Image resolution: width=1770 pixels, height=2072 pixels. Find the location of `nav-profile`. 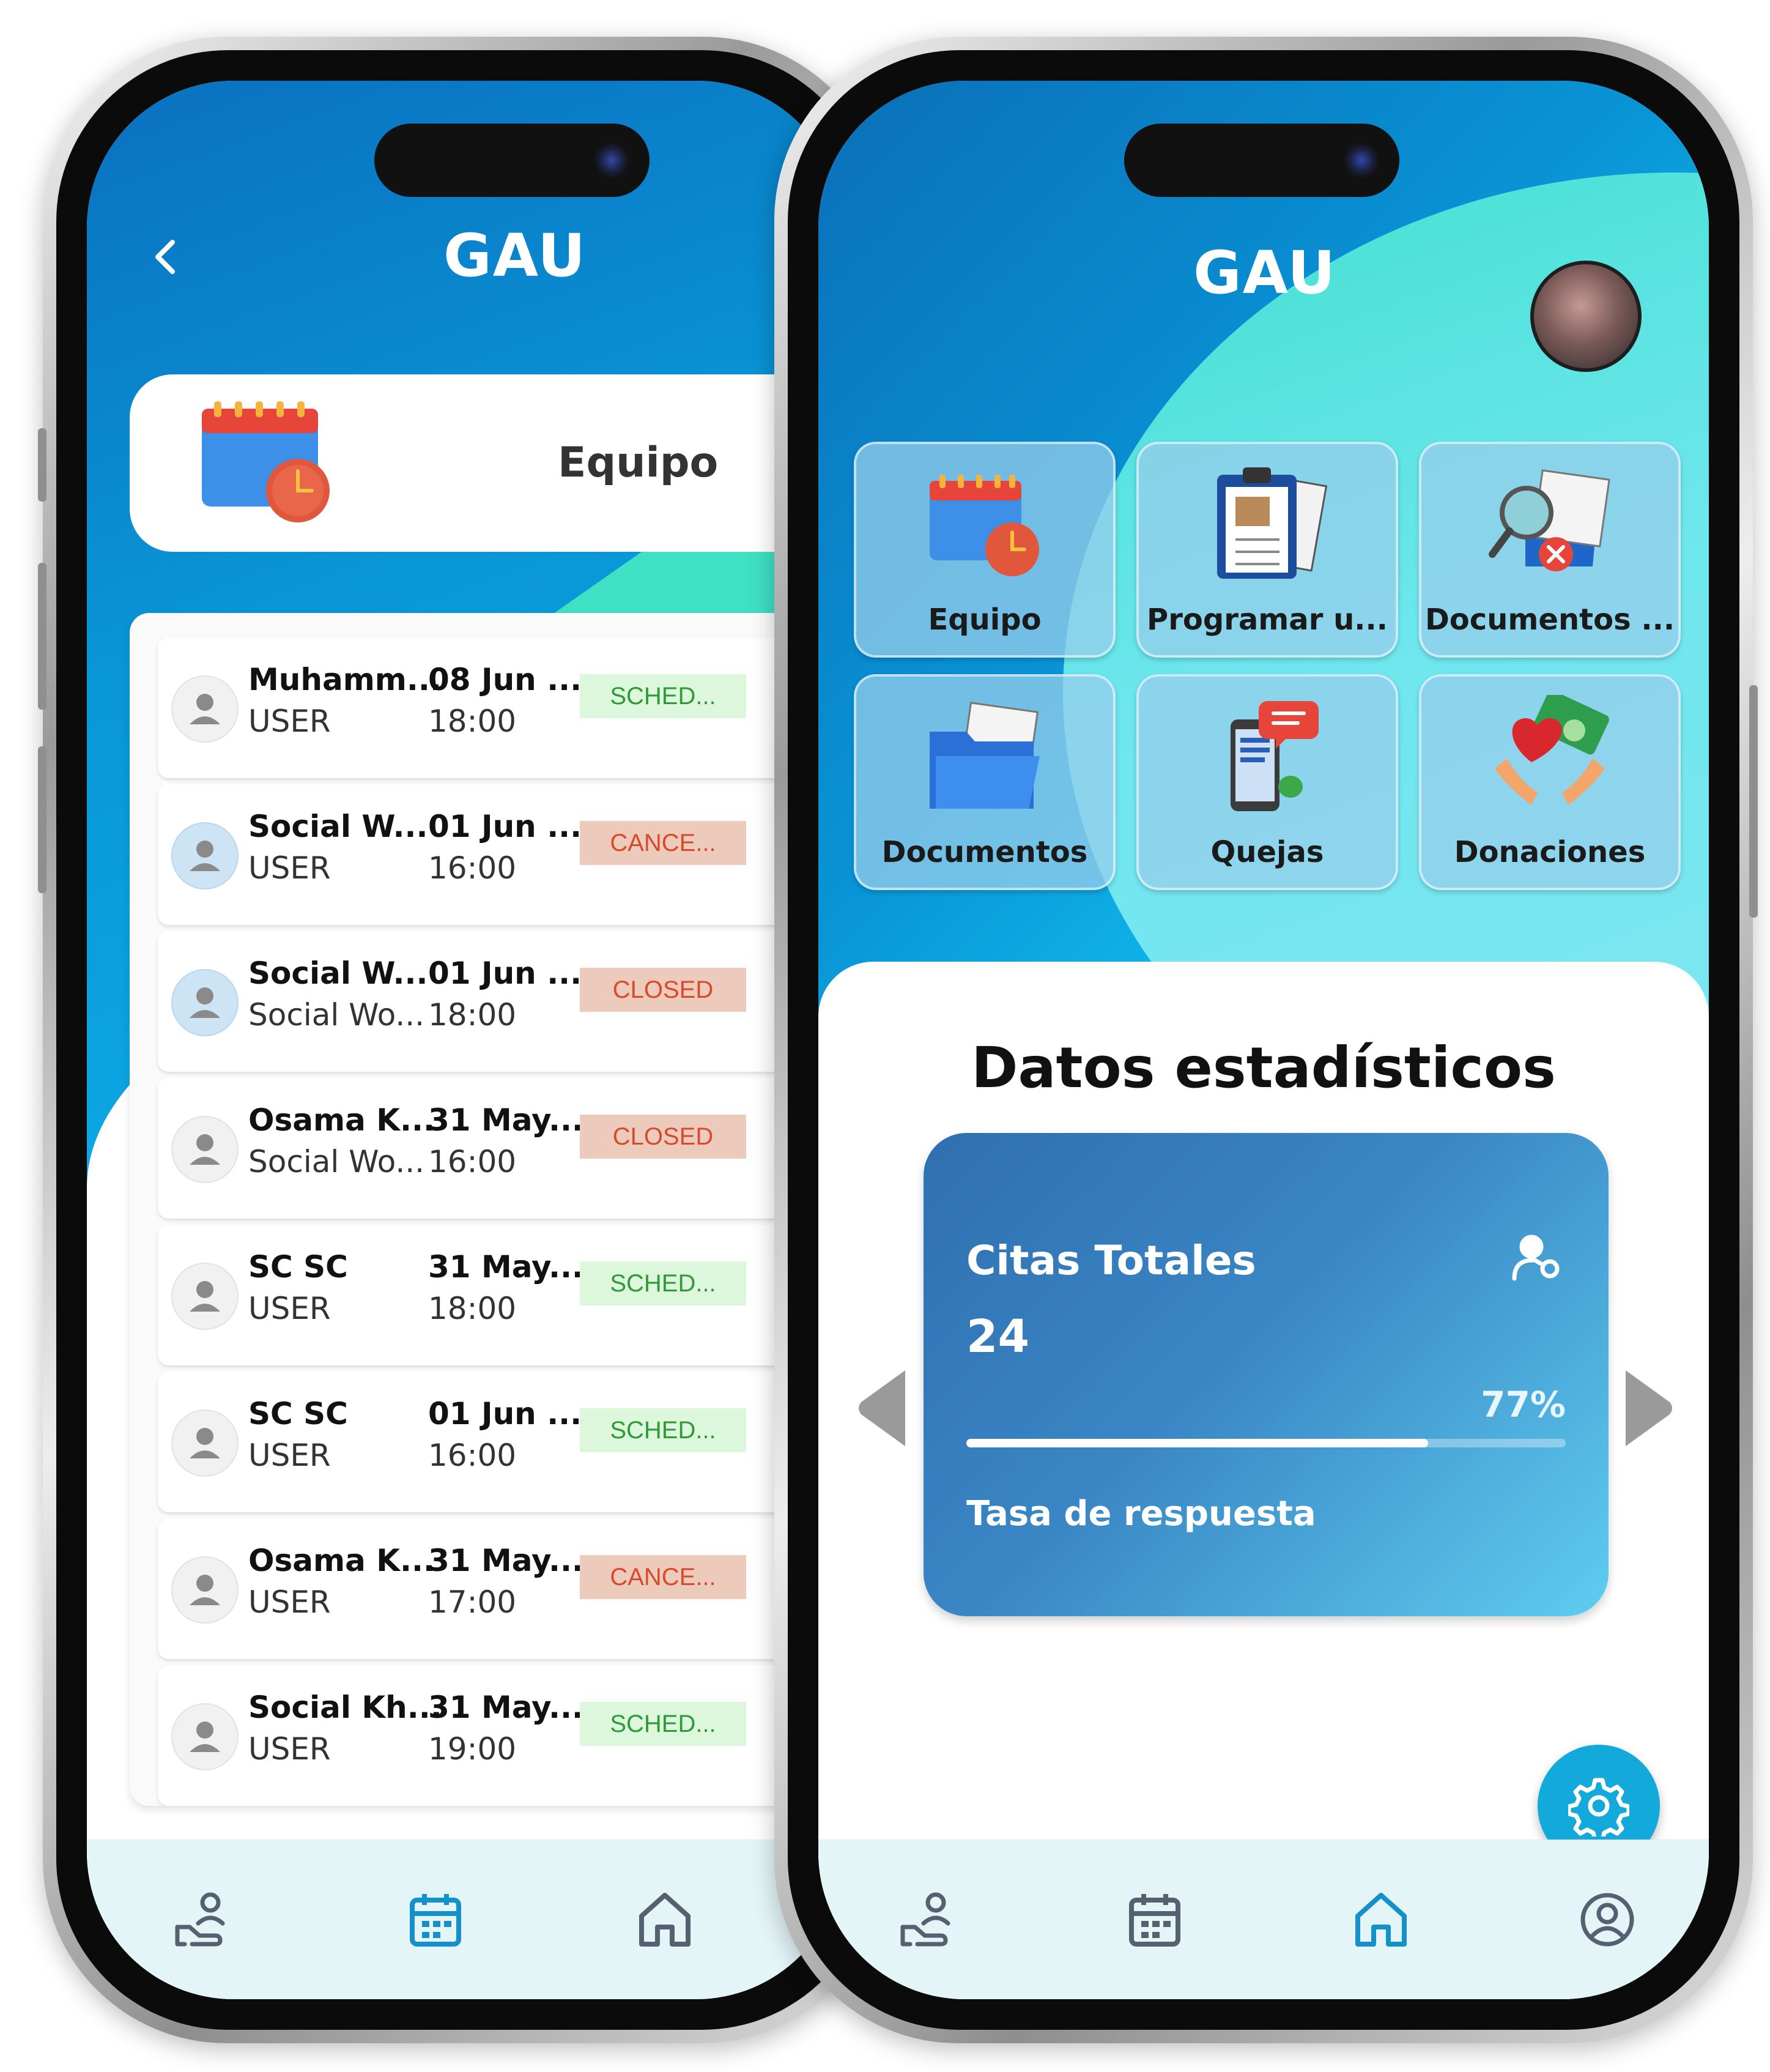

nav-profile is located at coordinates (1607, 1920).